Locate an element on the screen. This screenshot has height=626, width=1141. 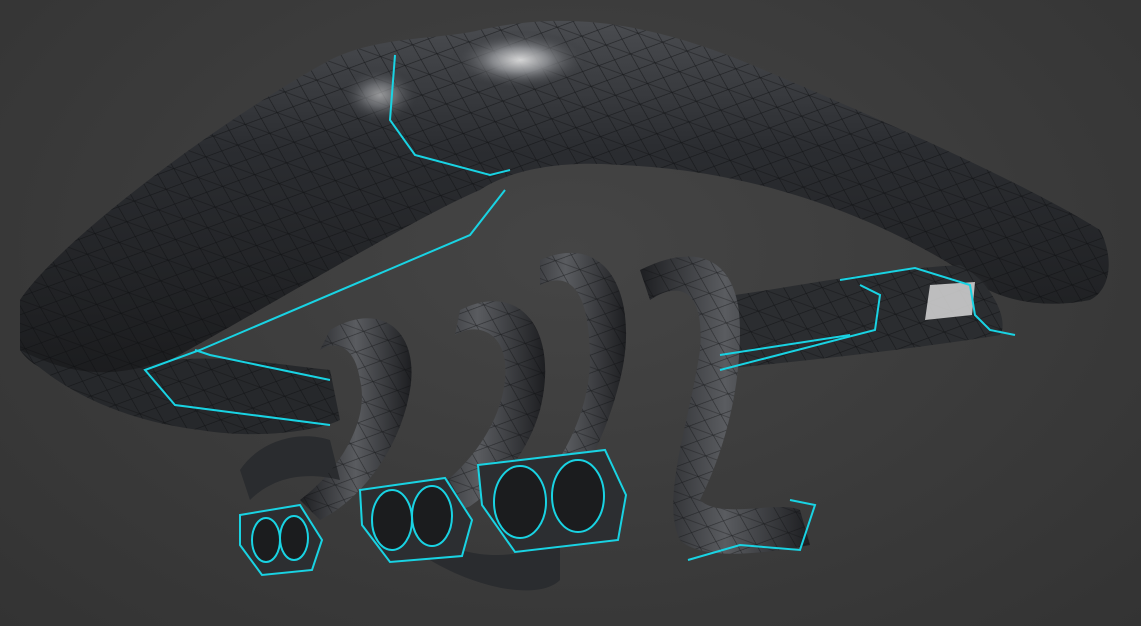
port-mid-right is located at coordinates (552, 501).